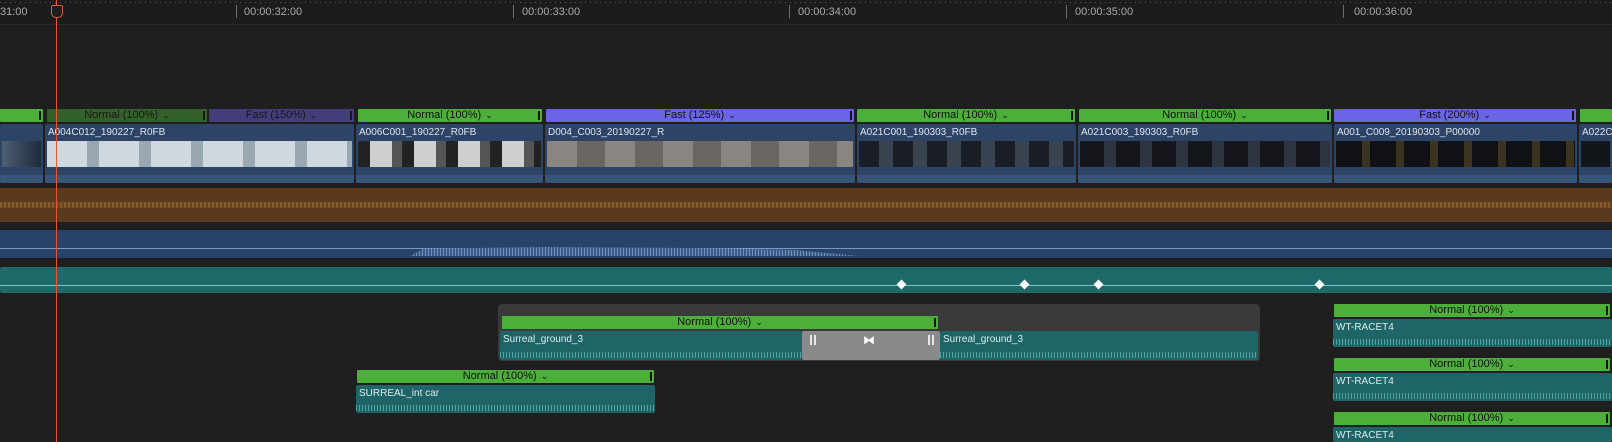  Describe the element at coordinates (543, 339) in the screenshot. I see `clip-name: Surreal_ground_3` at that location.